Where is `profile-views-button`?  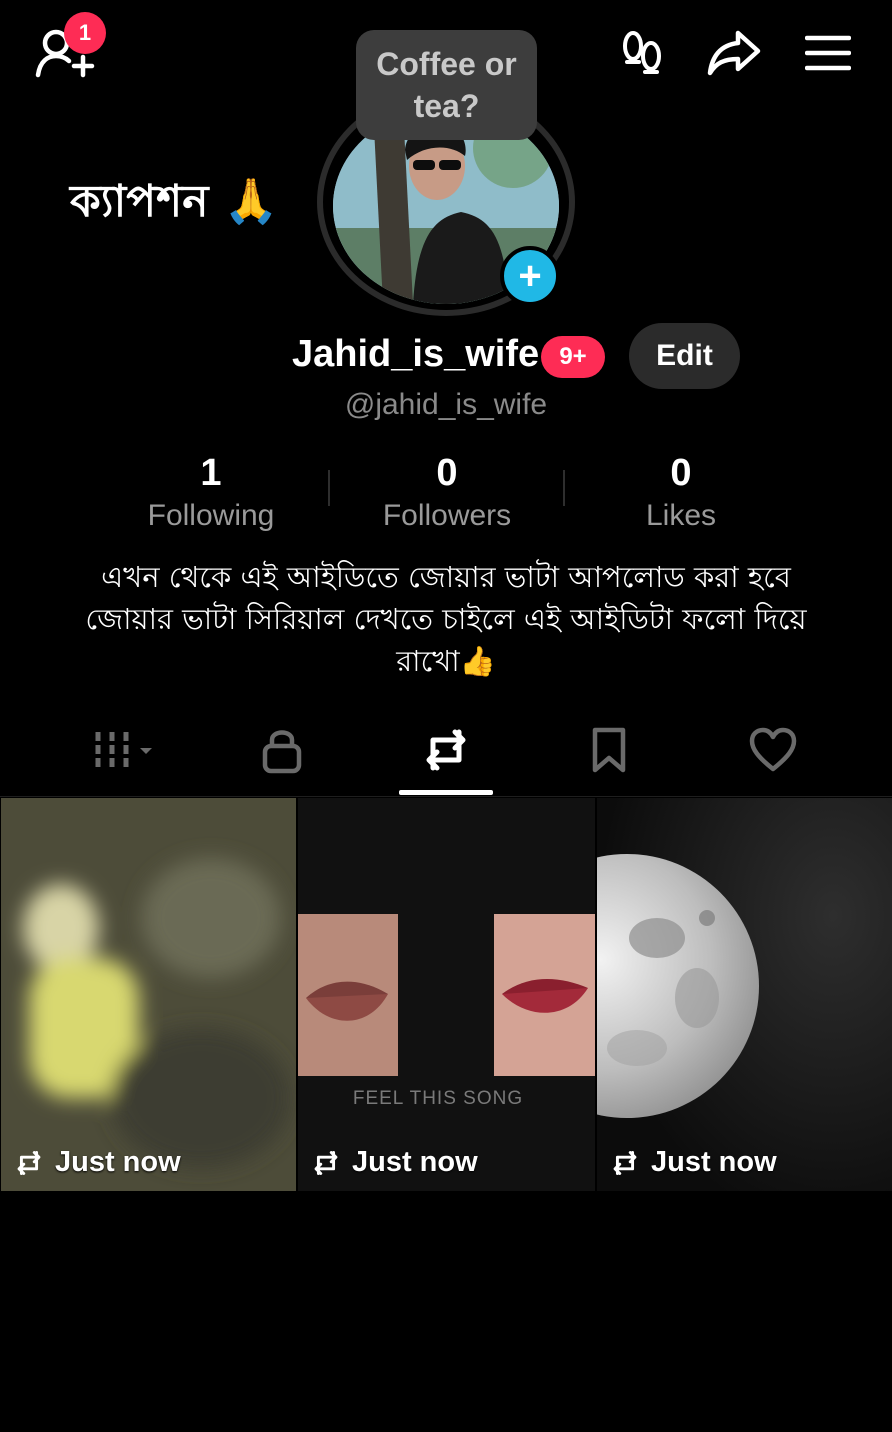
profile-views-button is located at coordinates (642, 54).